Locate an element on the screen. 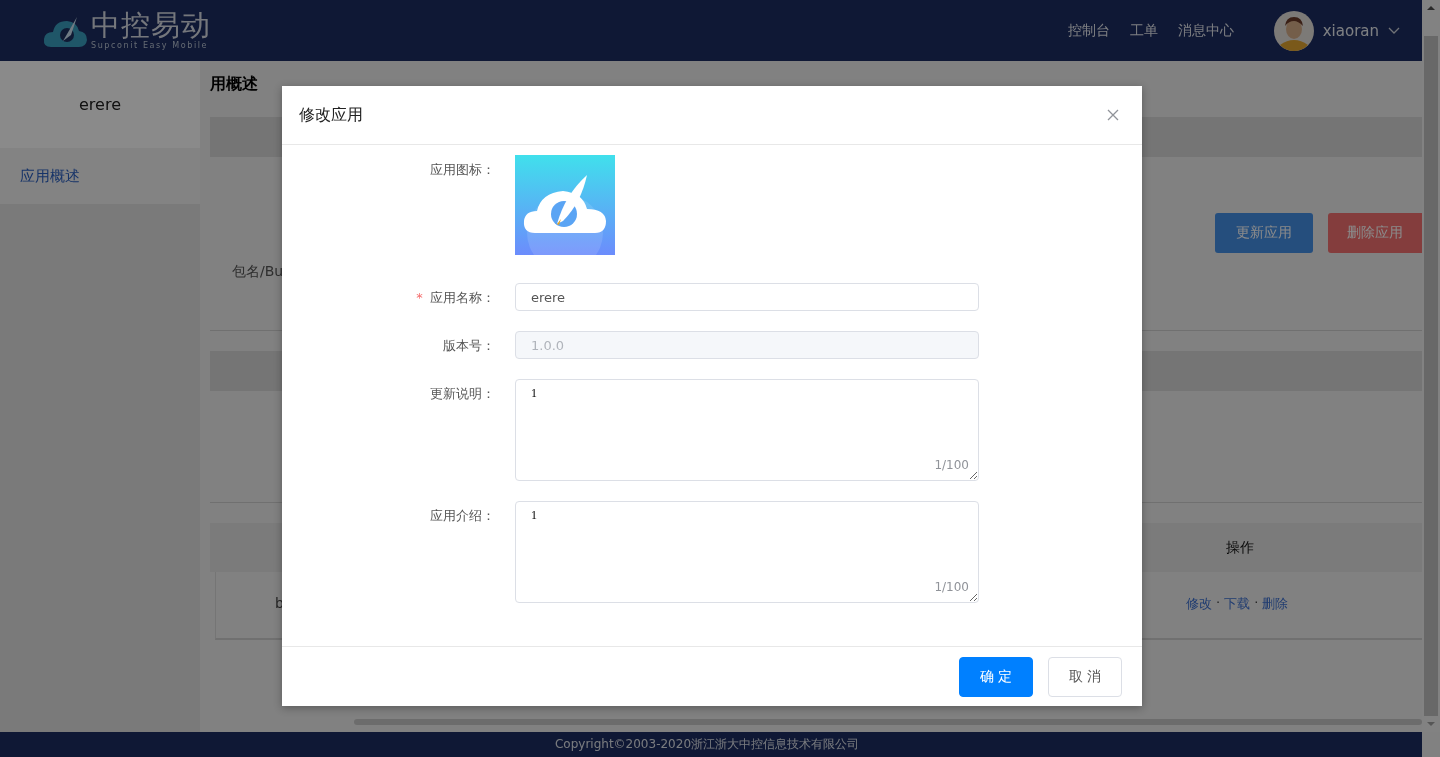 The width and height of the screenshot is (1440, 757). field-label: 应用名称： is located at coordinates (462, 297).